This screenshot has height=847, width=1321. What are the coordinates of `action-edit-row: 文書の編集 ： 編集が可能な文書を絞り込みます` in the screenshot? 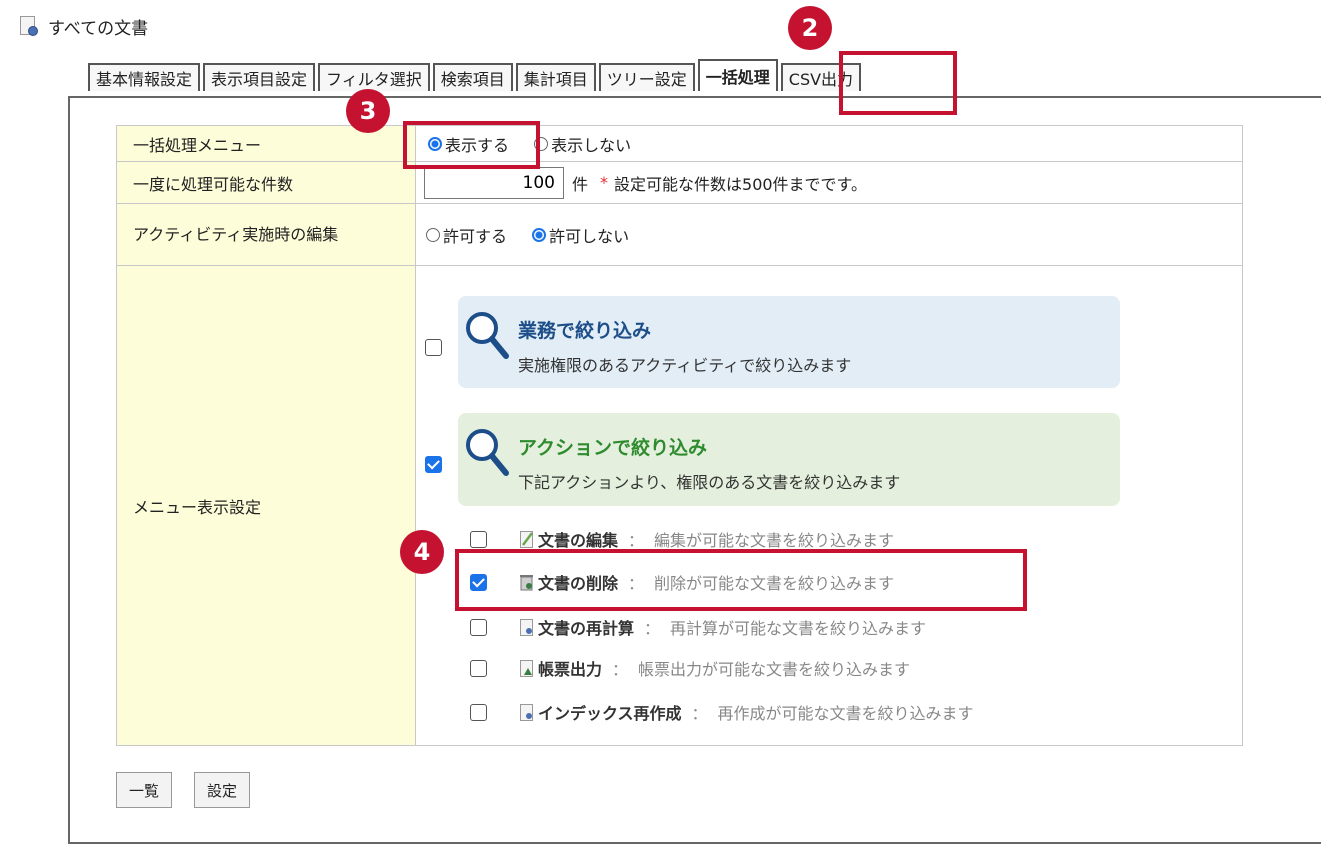 It's located at (682, 539).